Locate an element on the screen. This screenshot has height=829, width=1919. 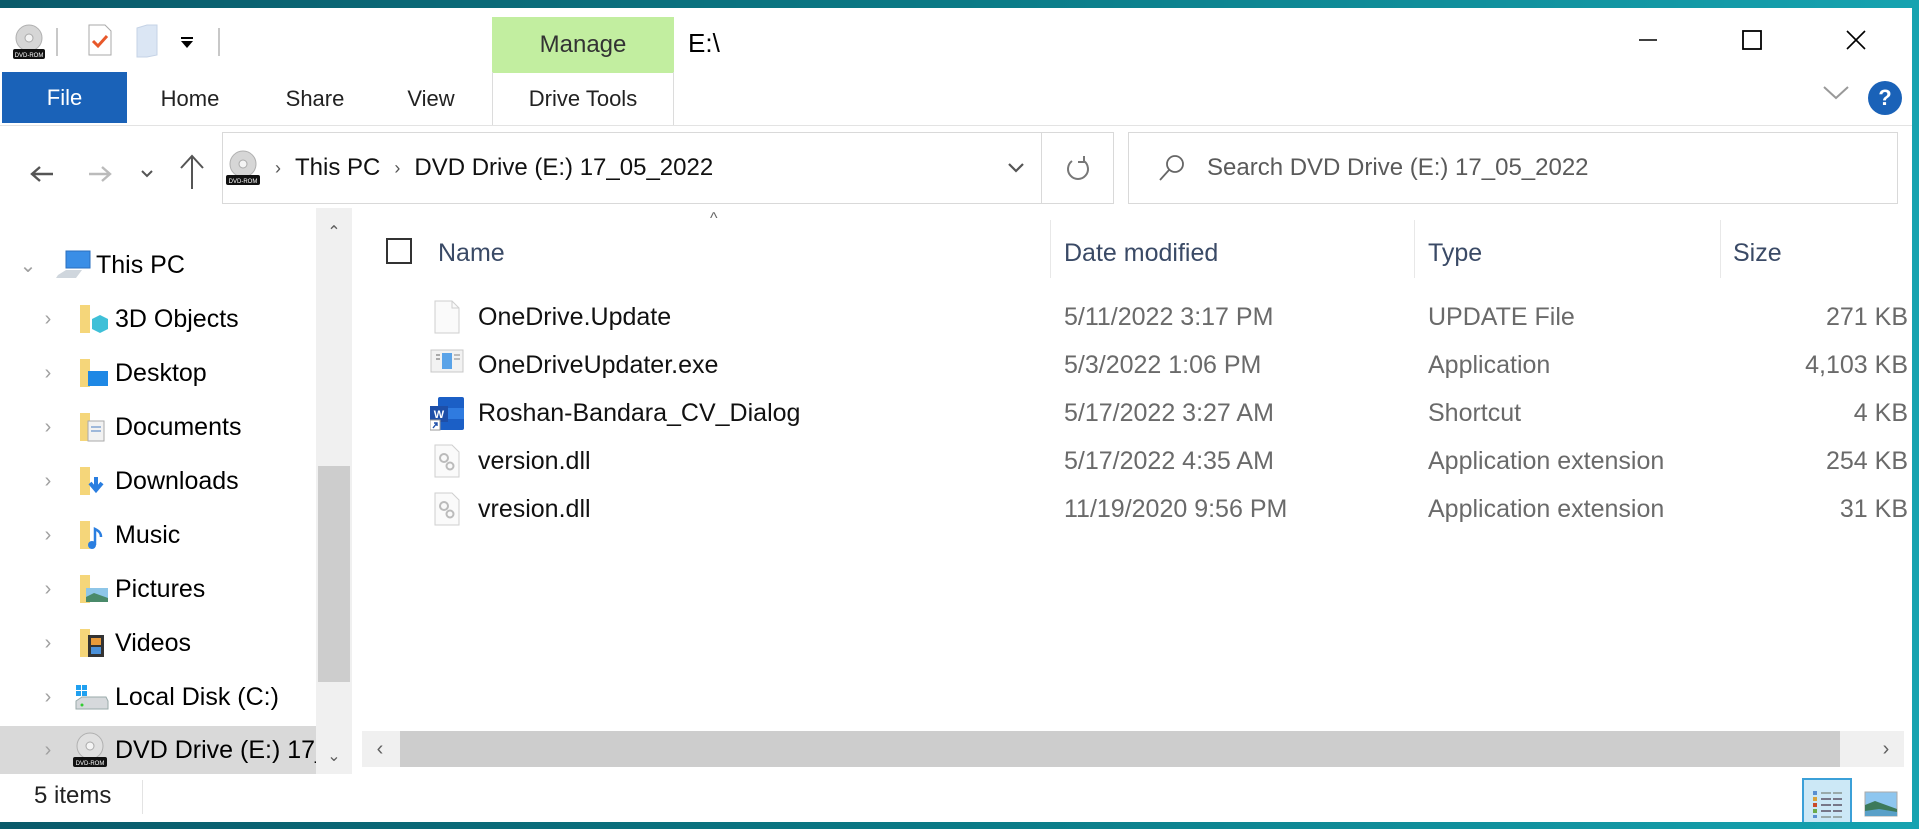
file-name: version.dll is located at coordinates (534, 460).